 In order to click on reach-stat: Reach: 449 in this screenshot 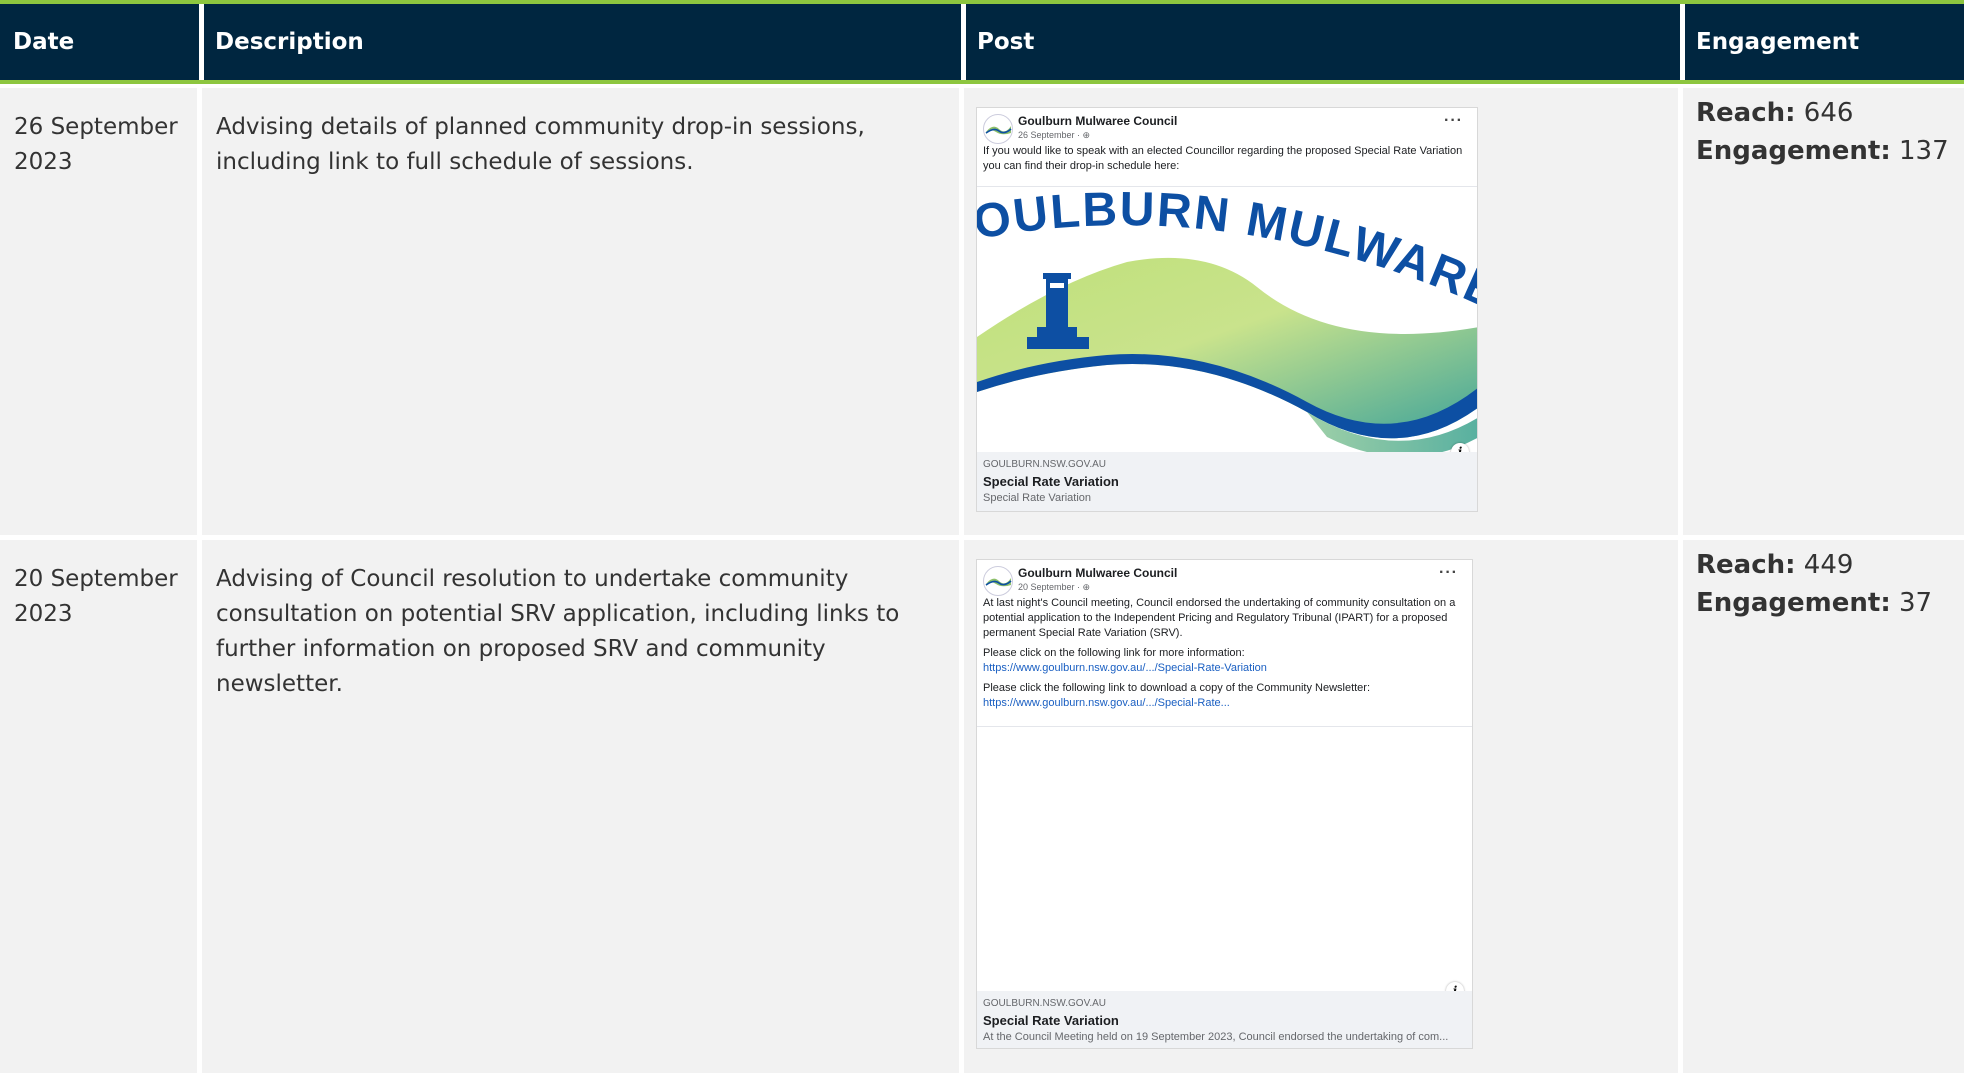, I will do `click(1775, 565)`.